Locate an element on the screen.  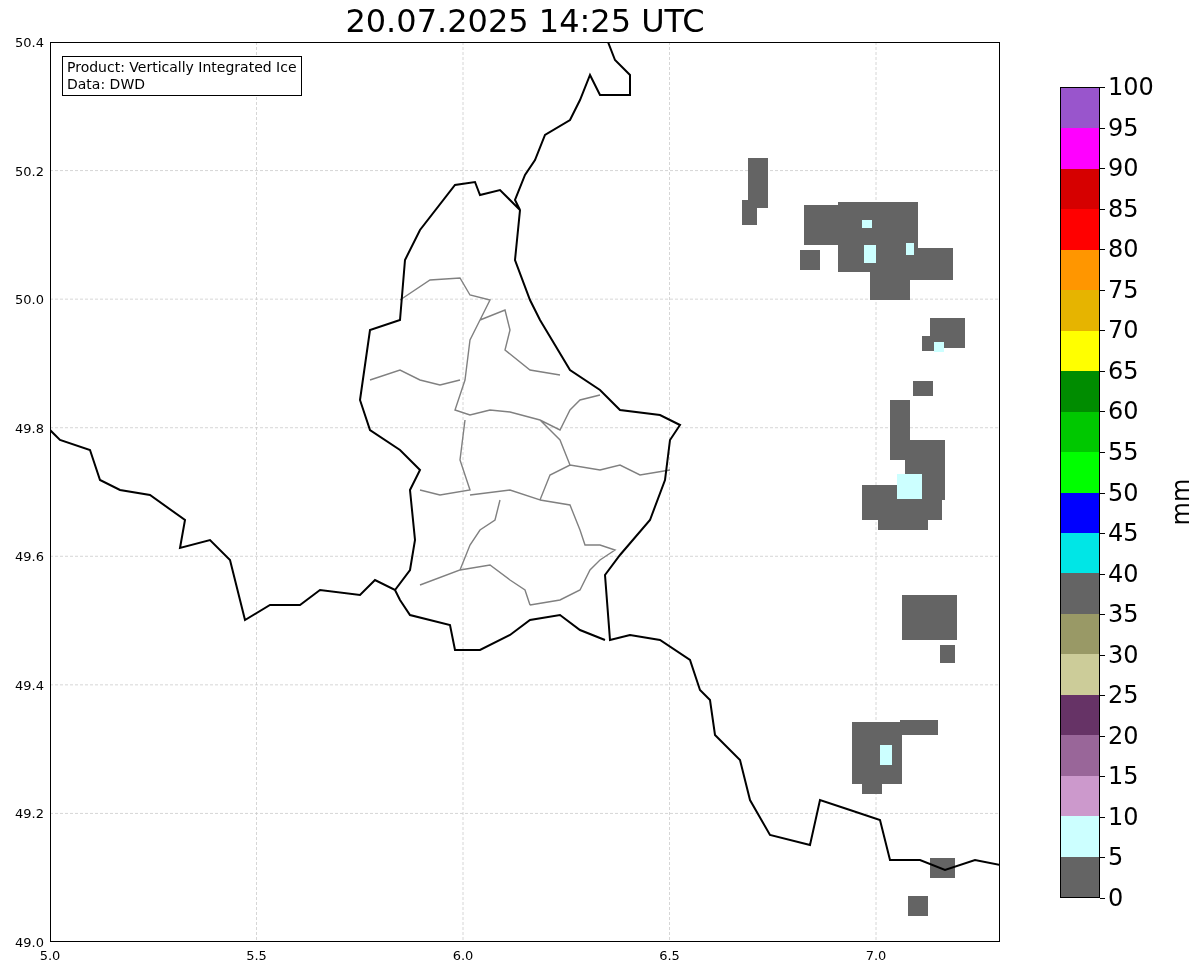
x-axis-label: 5.5 is located at coordinates (256, 955).